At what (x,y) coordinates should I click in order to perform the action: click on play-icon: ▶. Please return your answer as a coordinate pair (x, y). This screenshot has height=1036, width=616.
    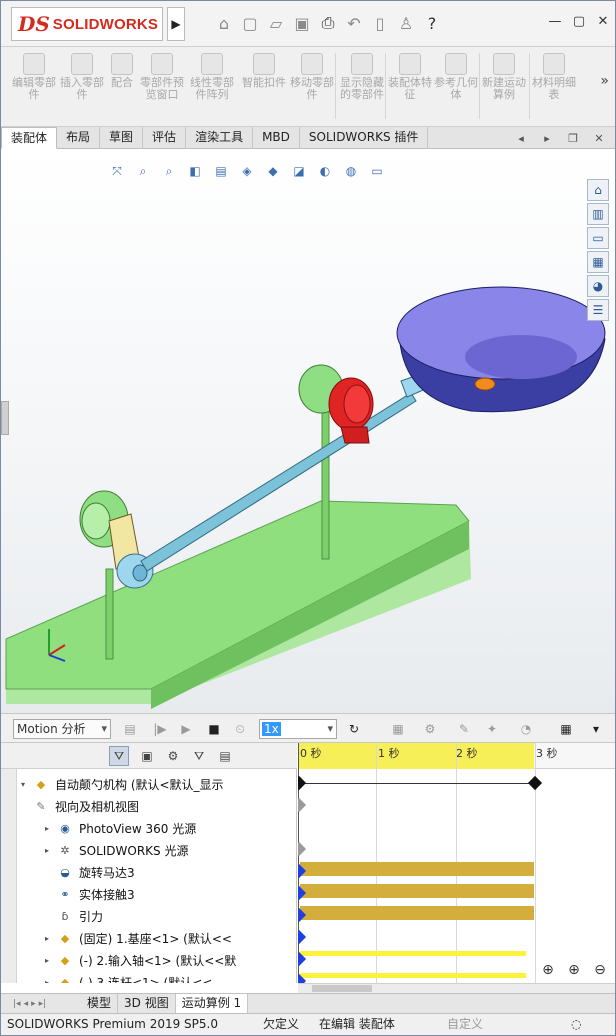
    Looking at the image, I should click on (186, 729).